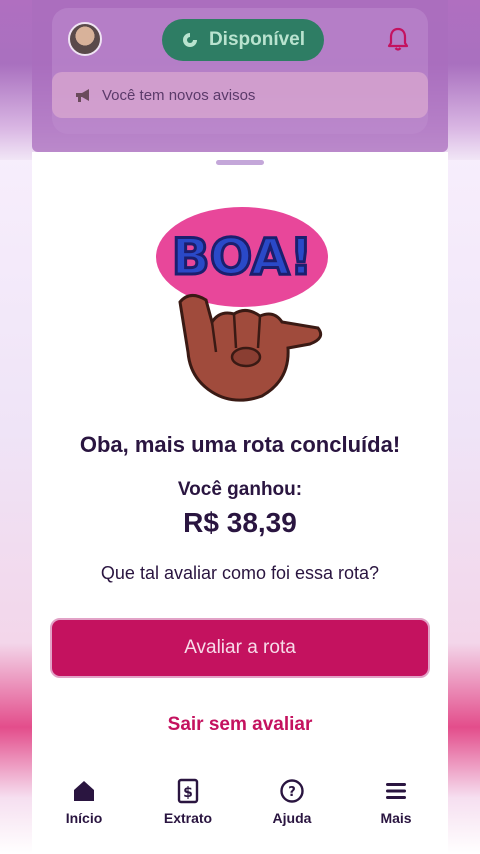  I want to click on nav-item-ajuda: ? Ajuda, so click(292, 802).